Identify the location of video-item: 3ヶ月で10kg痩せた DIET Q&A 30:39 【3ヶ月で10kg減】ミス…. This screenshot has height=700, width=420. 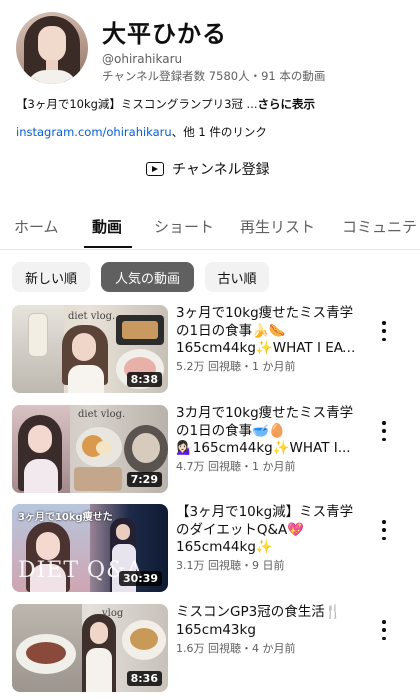
(210, 550).